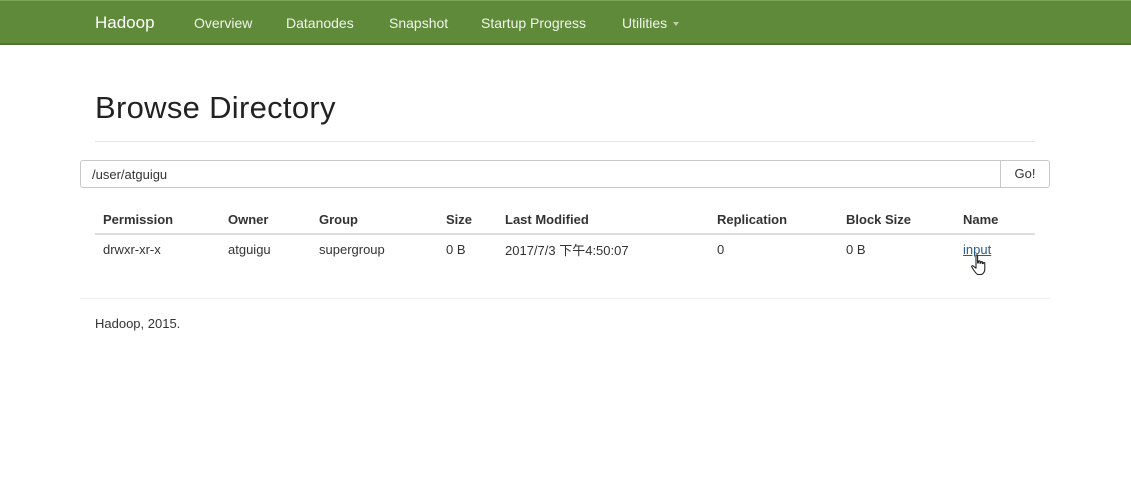 The height and width of the screenshot is (487, 1131). What do you see at coordinates (125, 23) in the screenshot?
I see `brand-link: Hadoop` at bounding box center [125, 23].